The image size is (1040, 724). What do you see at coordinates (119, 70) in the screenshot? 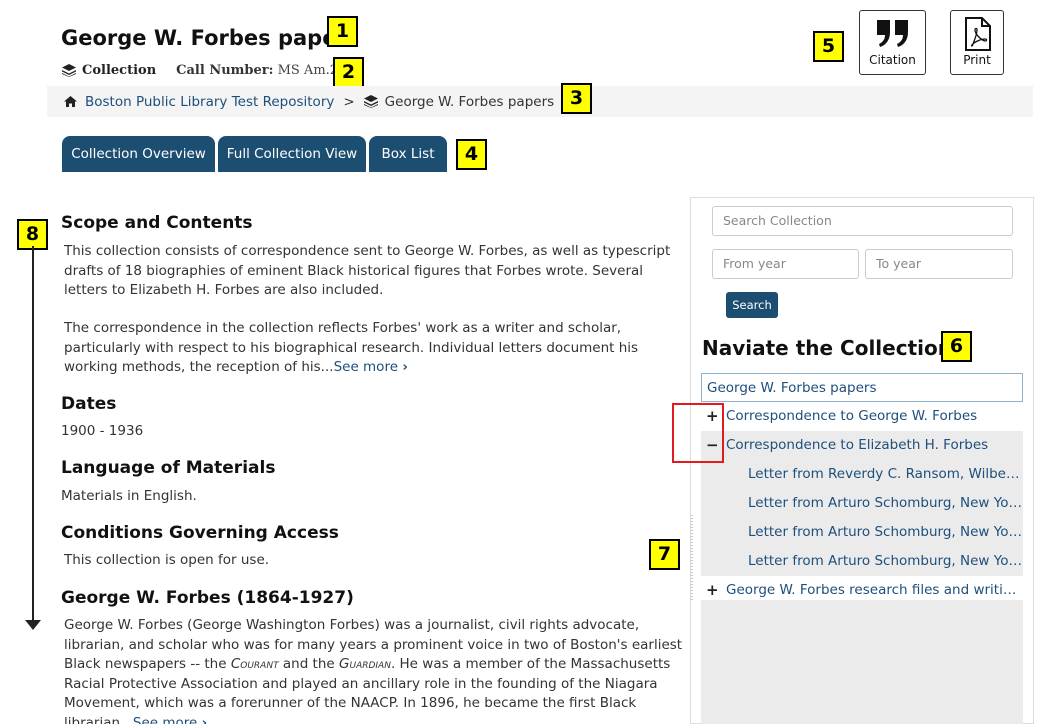
I see `collection-type-label: Collection` at bounding box center [119, 70].